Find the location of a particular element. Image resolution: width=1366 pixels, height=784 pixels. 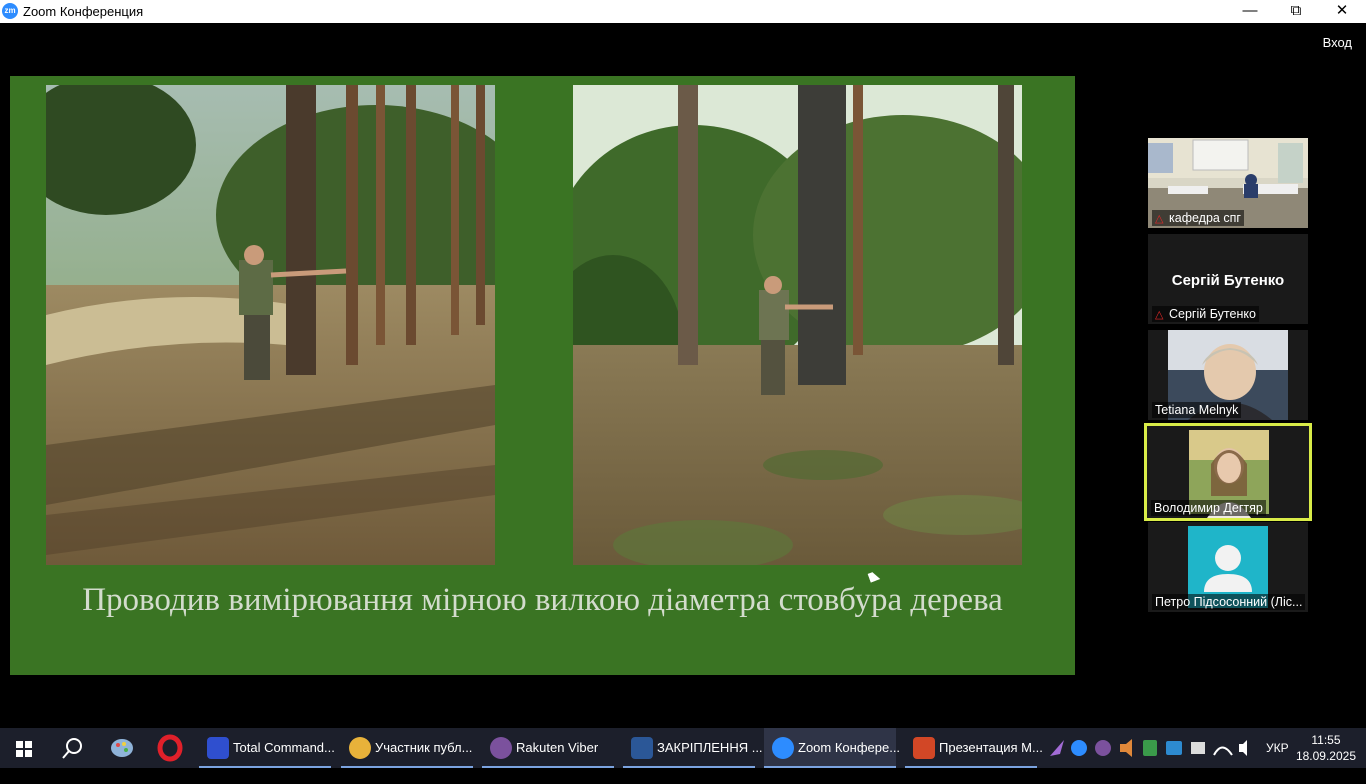

minimize-button: — is located at coordinates (1250, 11).